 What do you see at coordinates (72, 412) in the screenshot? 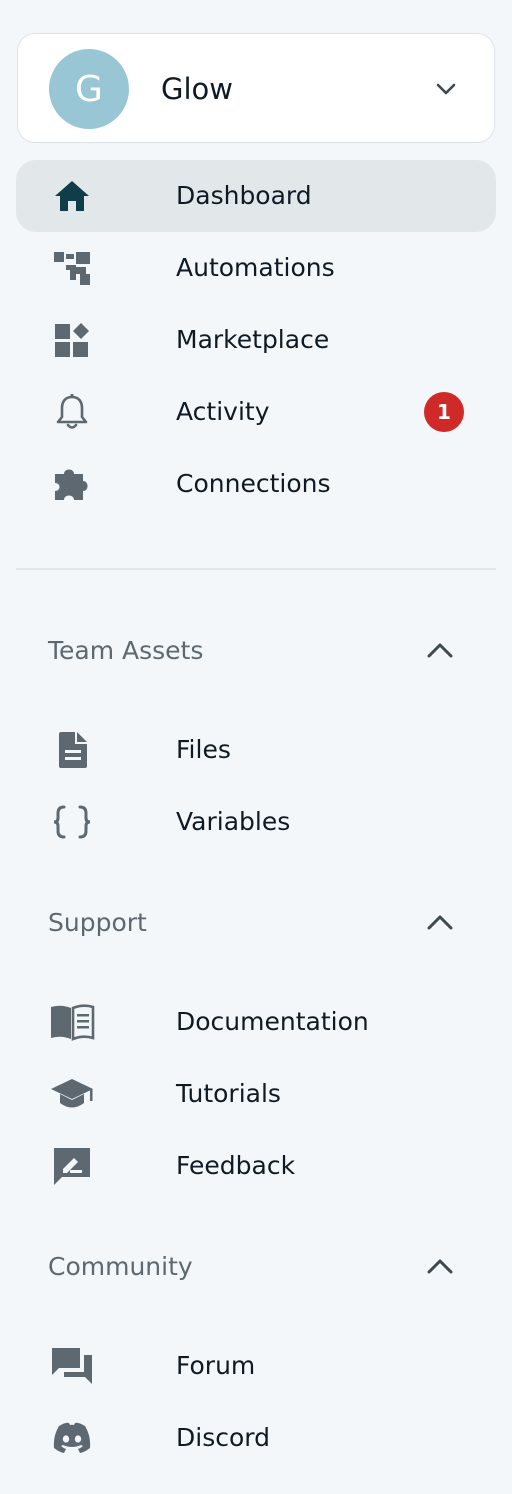
I see `bell-icon` at bounding box center [72, 412].